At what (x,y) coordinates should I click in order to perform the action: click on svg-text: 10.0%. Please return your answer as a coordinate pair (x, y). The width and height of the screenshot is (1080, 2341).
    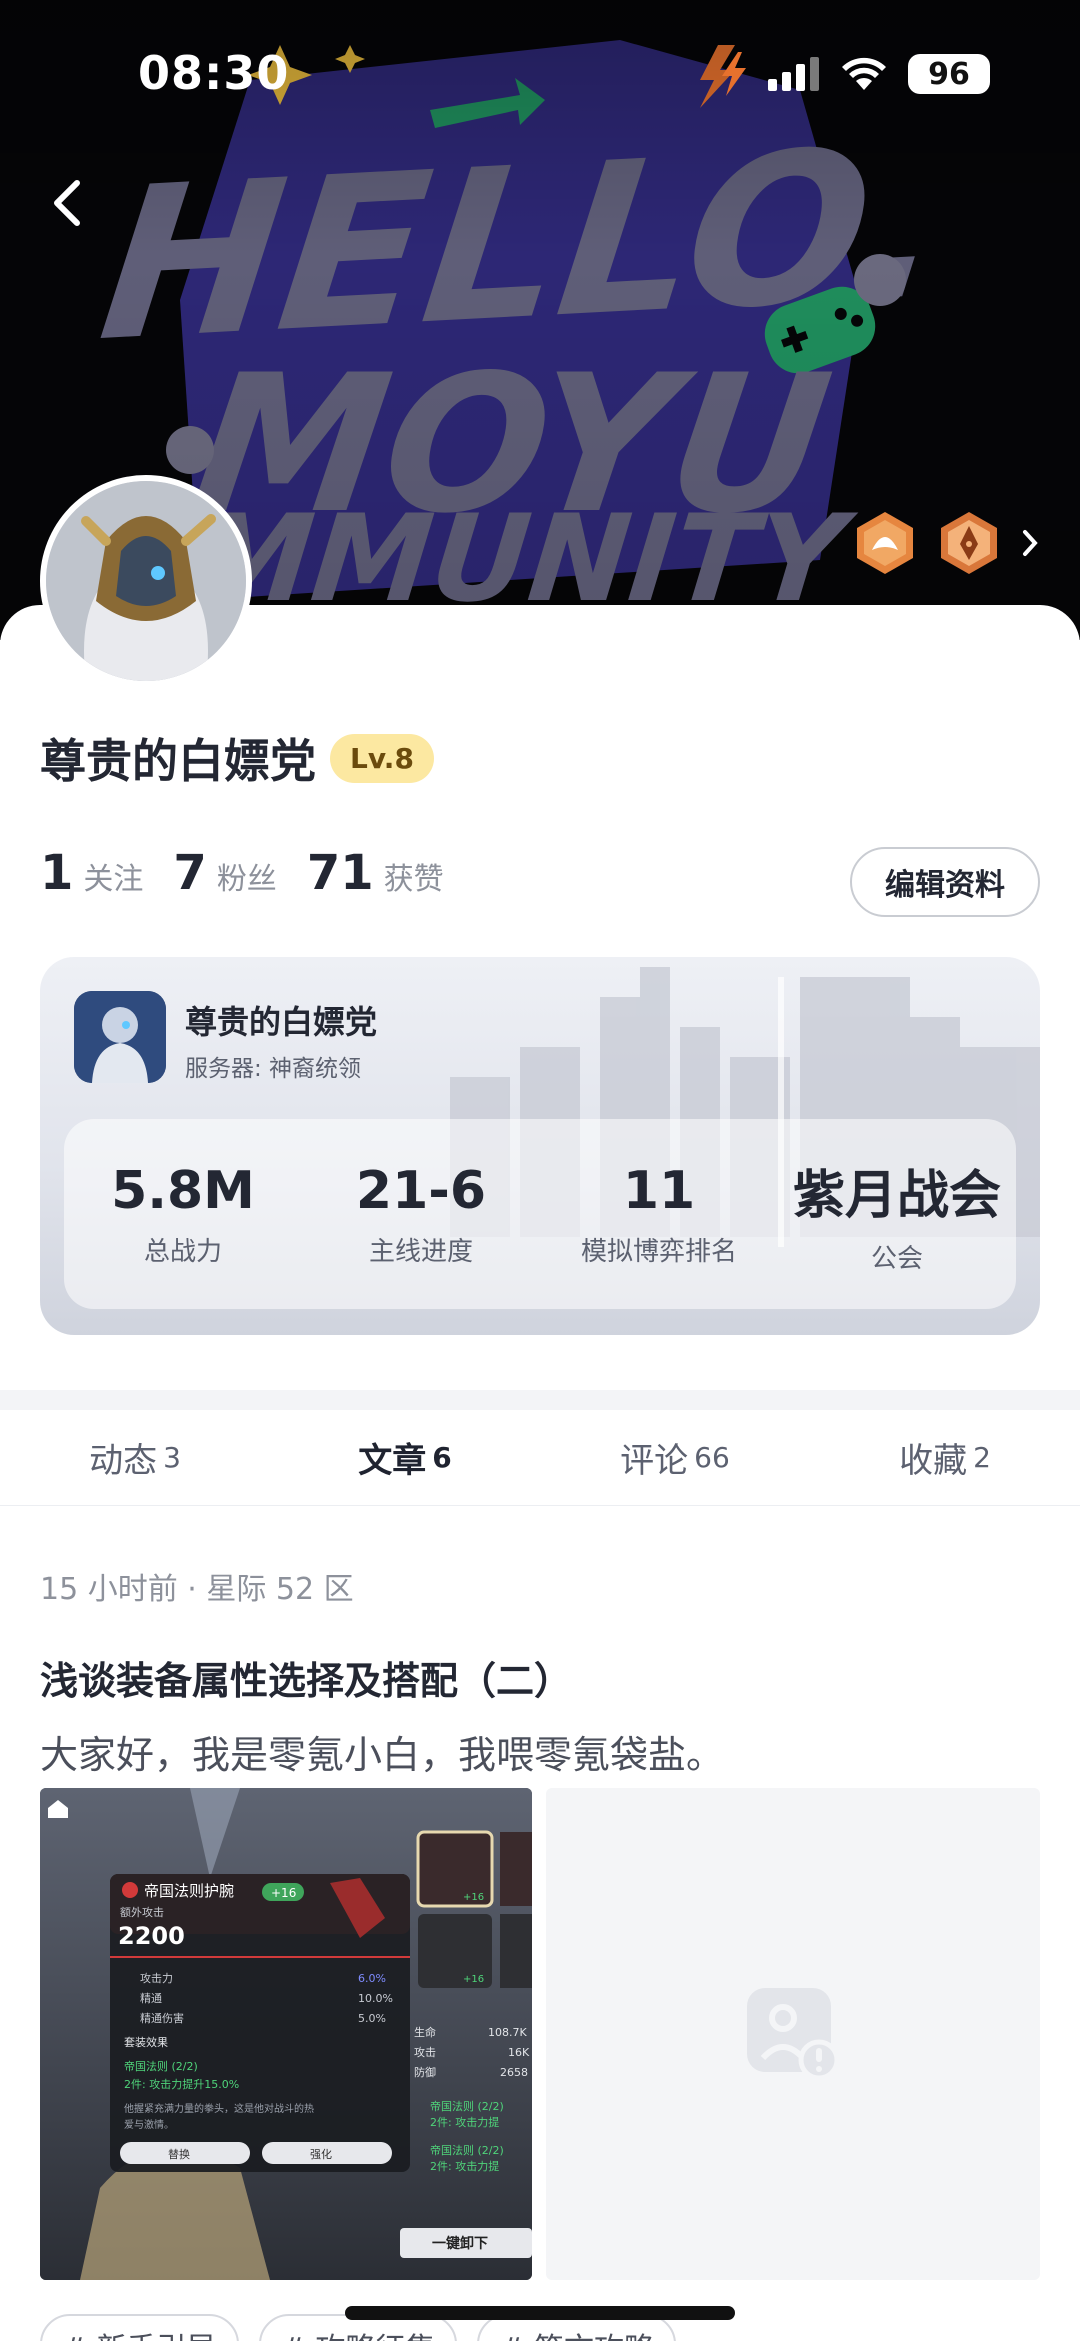
    Looking at the image, I should click on (375, 1998).